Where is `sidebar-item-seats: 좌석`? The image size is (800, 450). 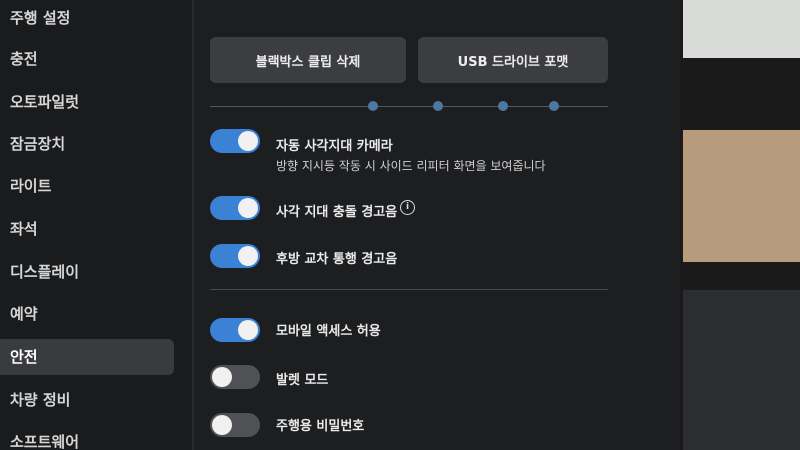
sidebar-item-seats: 좌석 is located at coordinates (87, 229).